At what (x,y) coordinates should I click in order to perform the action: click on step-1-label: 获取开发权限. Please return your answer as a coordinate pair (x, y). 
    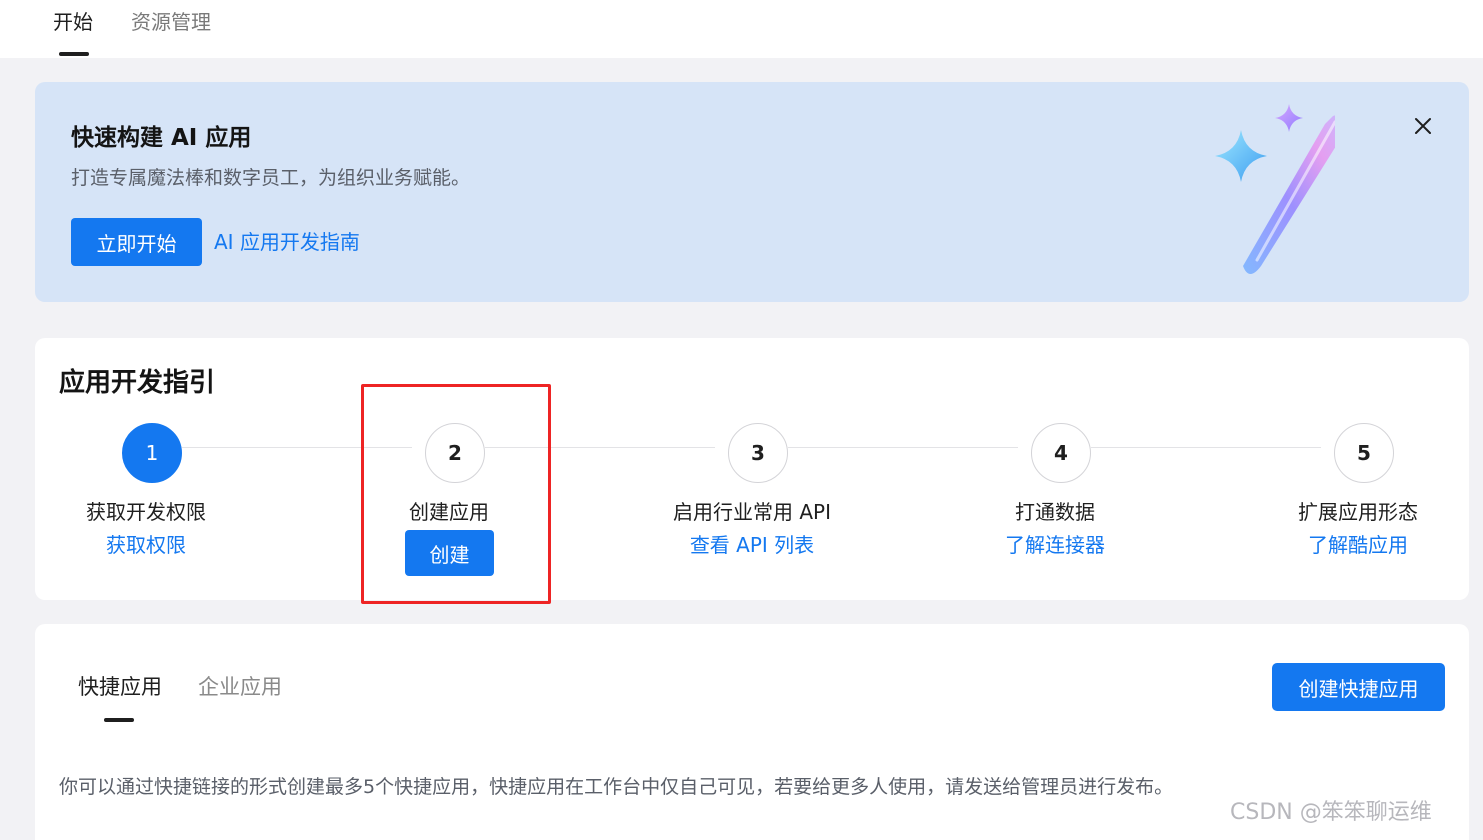
    Looking at the image, I should click on (146, 512).